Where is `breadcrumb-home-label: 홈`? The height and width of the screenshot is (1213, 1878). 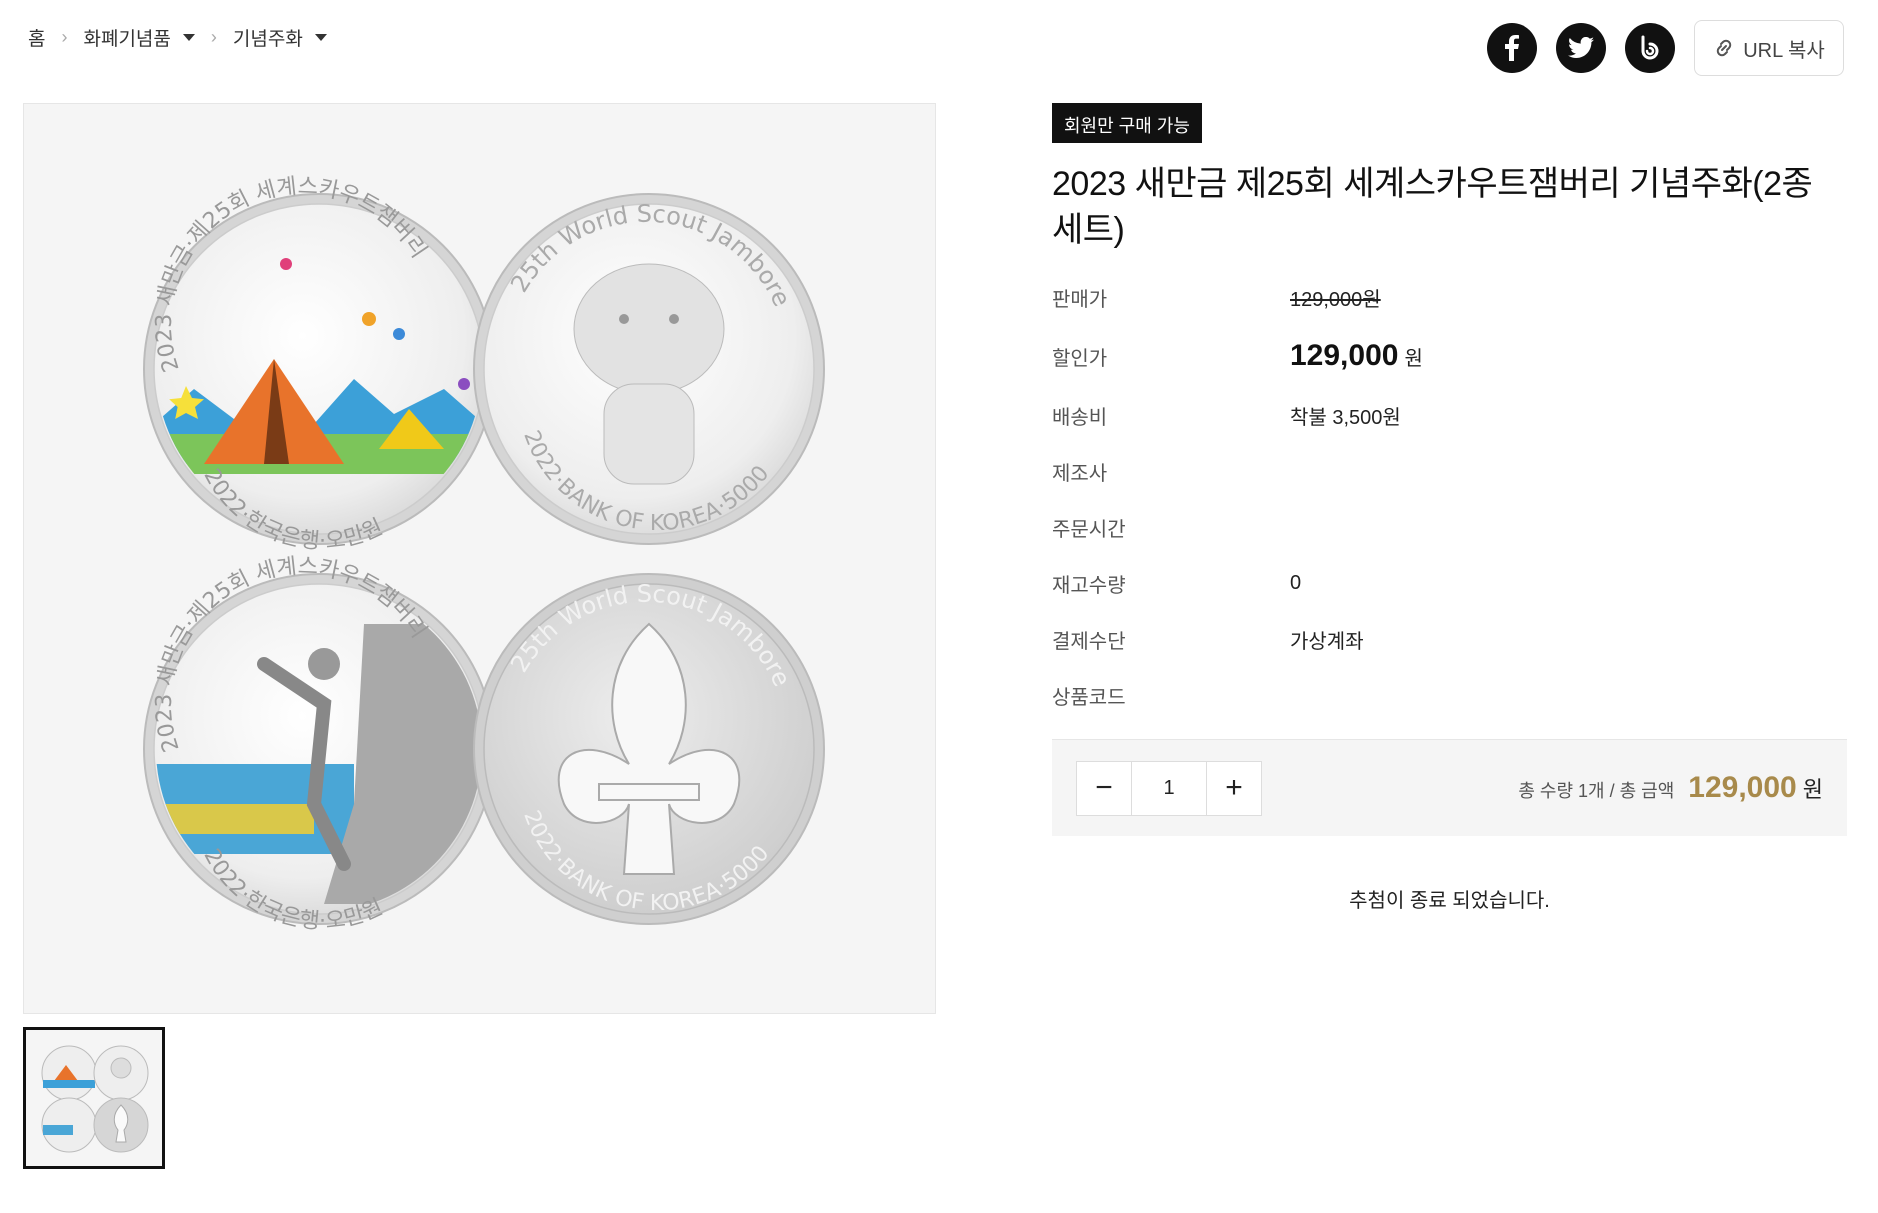
breadcrumb-home-label: 홈 is located at coordinates (37, 39).